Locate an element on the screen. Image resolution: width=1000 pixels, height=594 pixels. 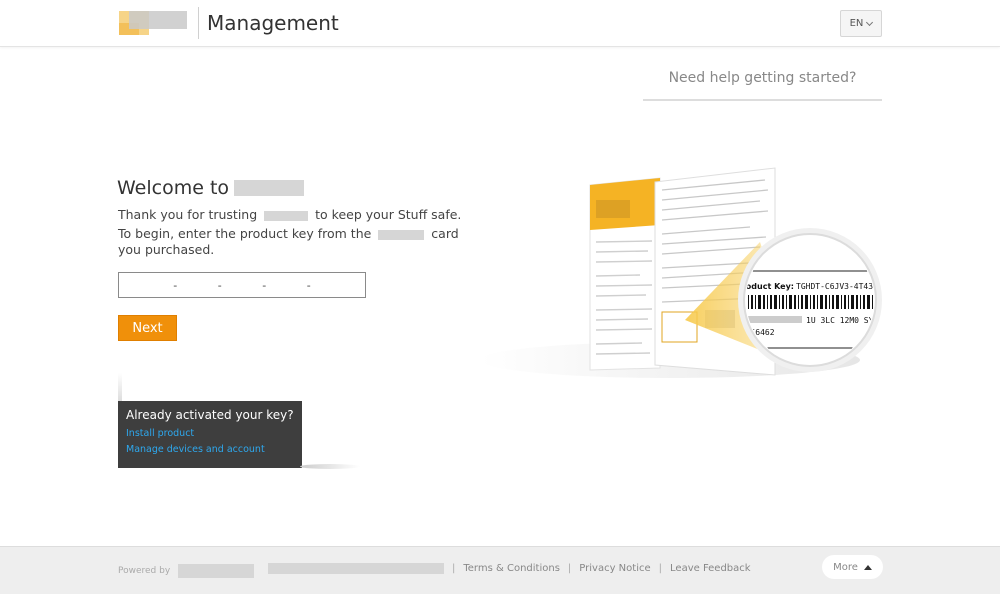
intro-text: to keep your Stuff safe. is located at coordinates (388, 214).